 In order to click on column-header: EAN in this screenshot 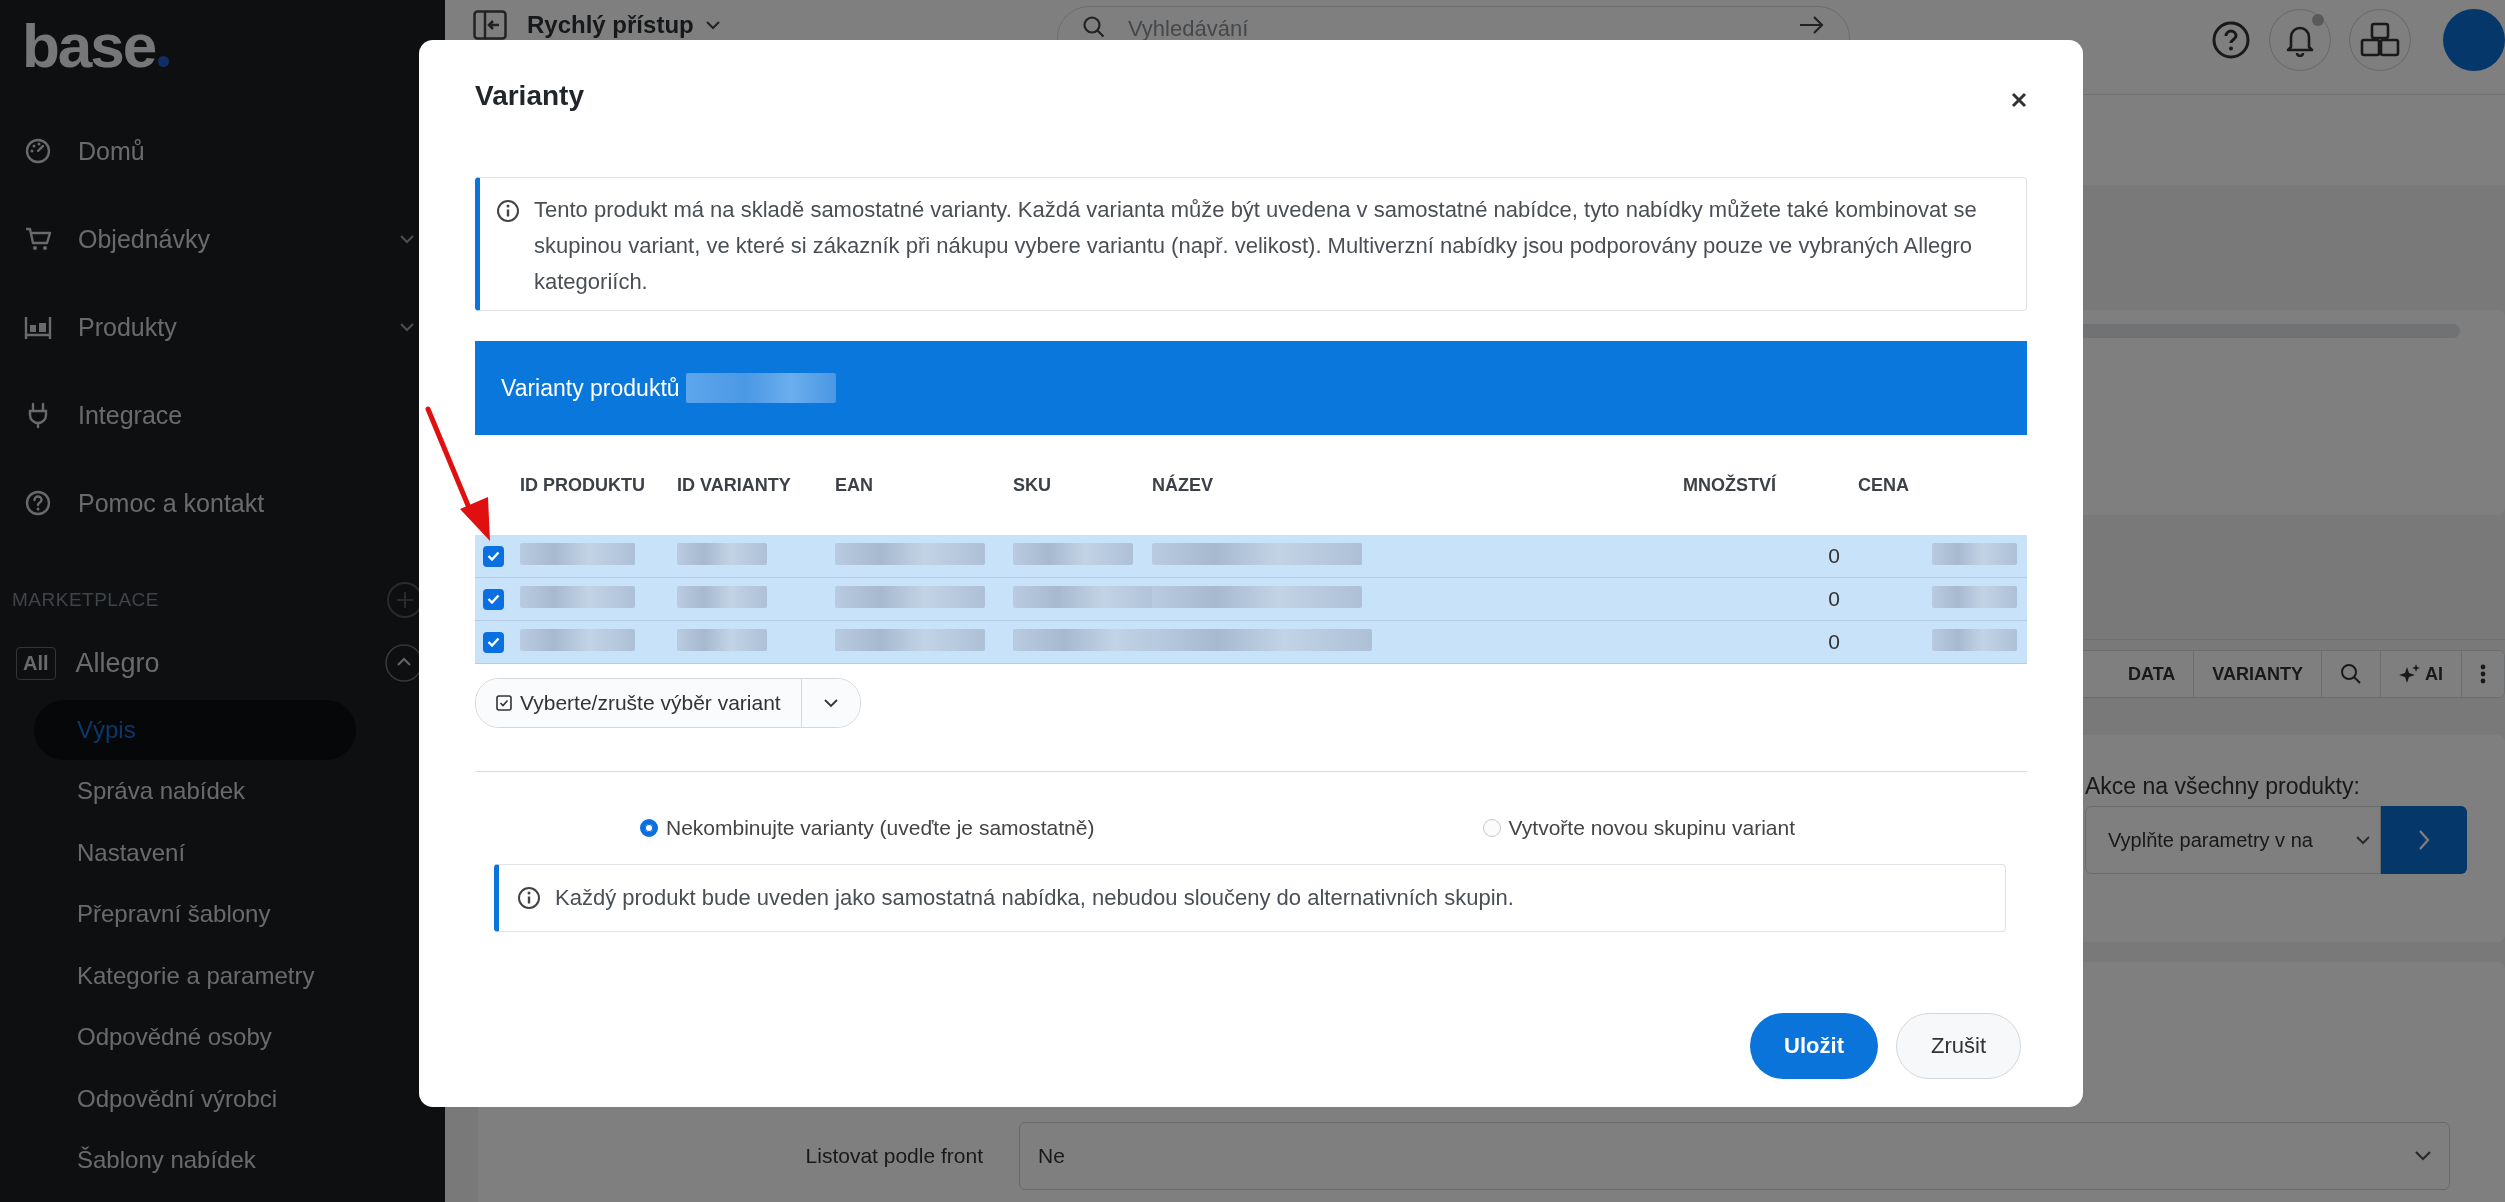, I will do `click(854, 485)`.